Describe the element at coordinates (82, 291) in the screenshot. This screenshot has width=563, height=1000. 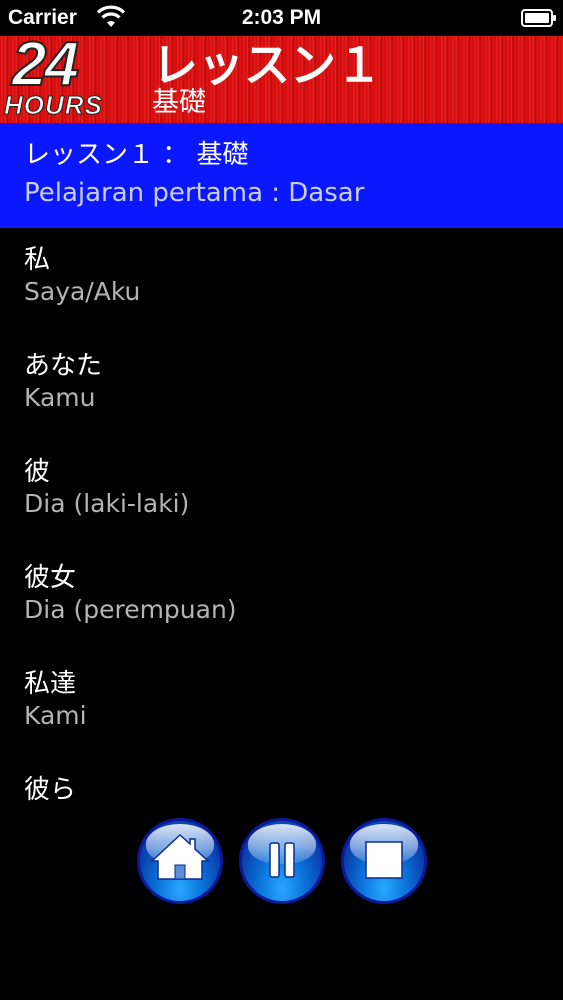
I see `vocab-translation: Saya/Aku` at that location.